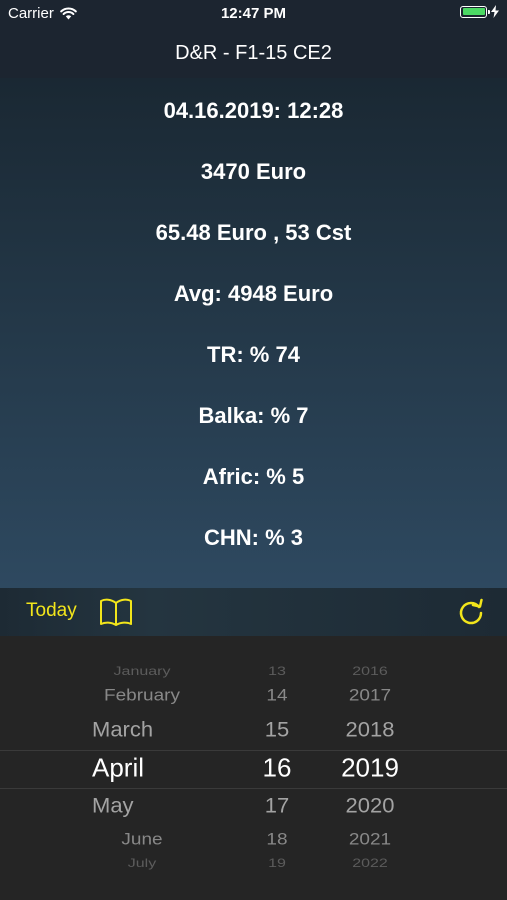 This screenshot has height=900, width=507. I want to click on stat-chn-share: CHN: % 3, so click(253, 537).